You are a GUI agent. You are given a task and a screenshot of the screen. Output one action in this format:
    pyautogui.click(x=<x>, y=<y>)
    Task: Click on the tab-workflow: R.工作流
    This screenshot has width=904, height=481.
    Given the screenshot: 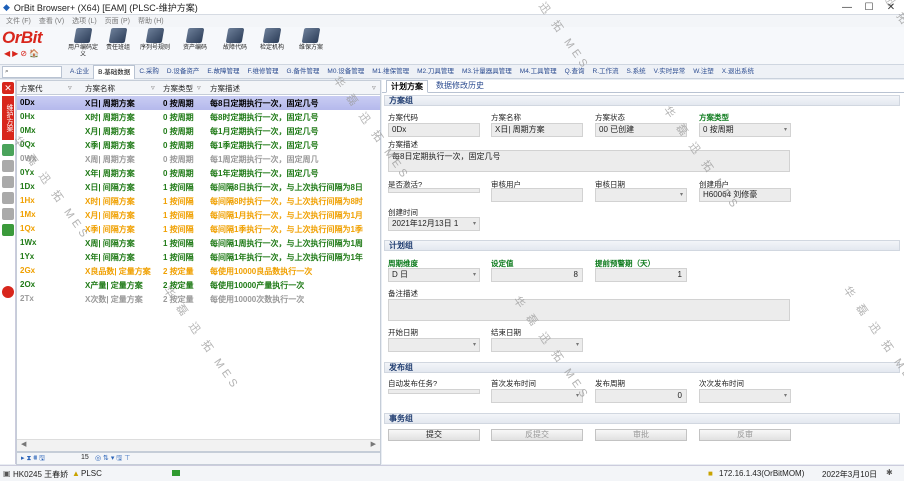 What is the action you would take?
    pyautogui.click(x=606, y=72)
    